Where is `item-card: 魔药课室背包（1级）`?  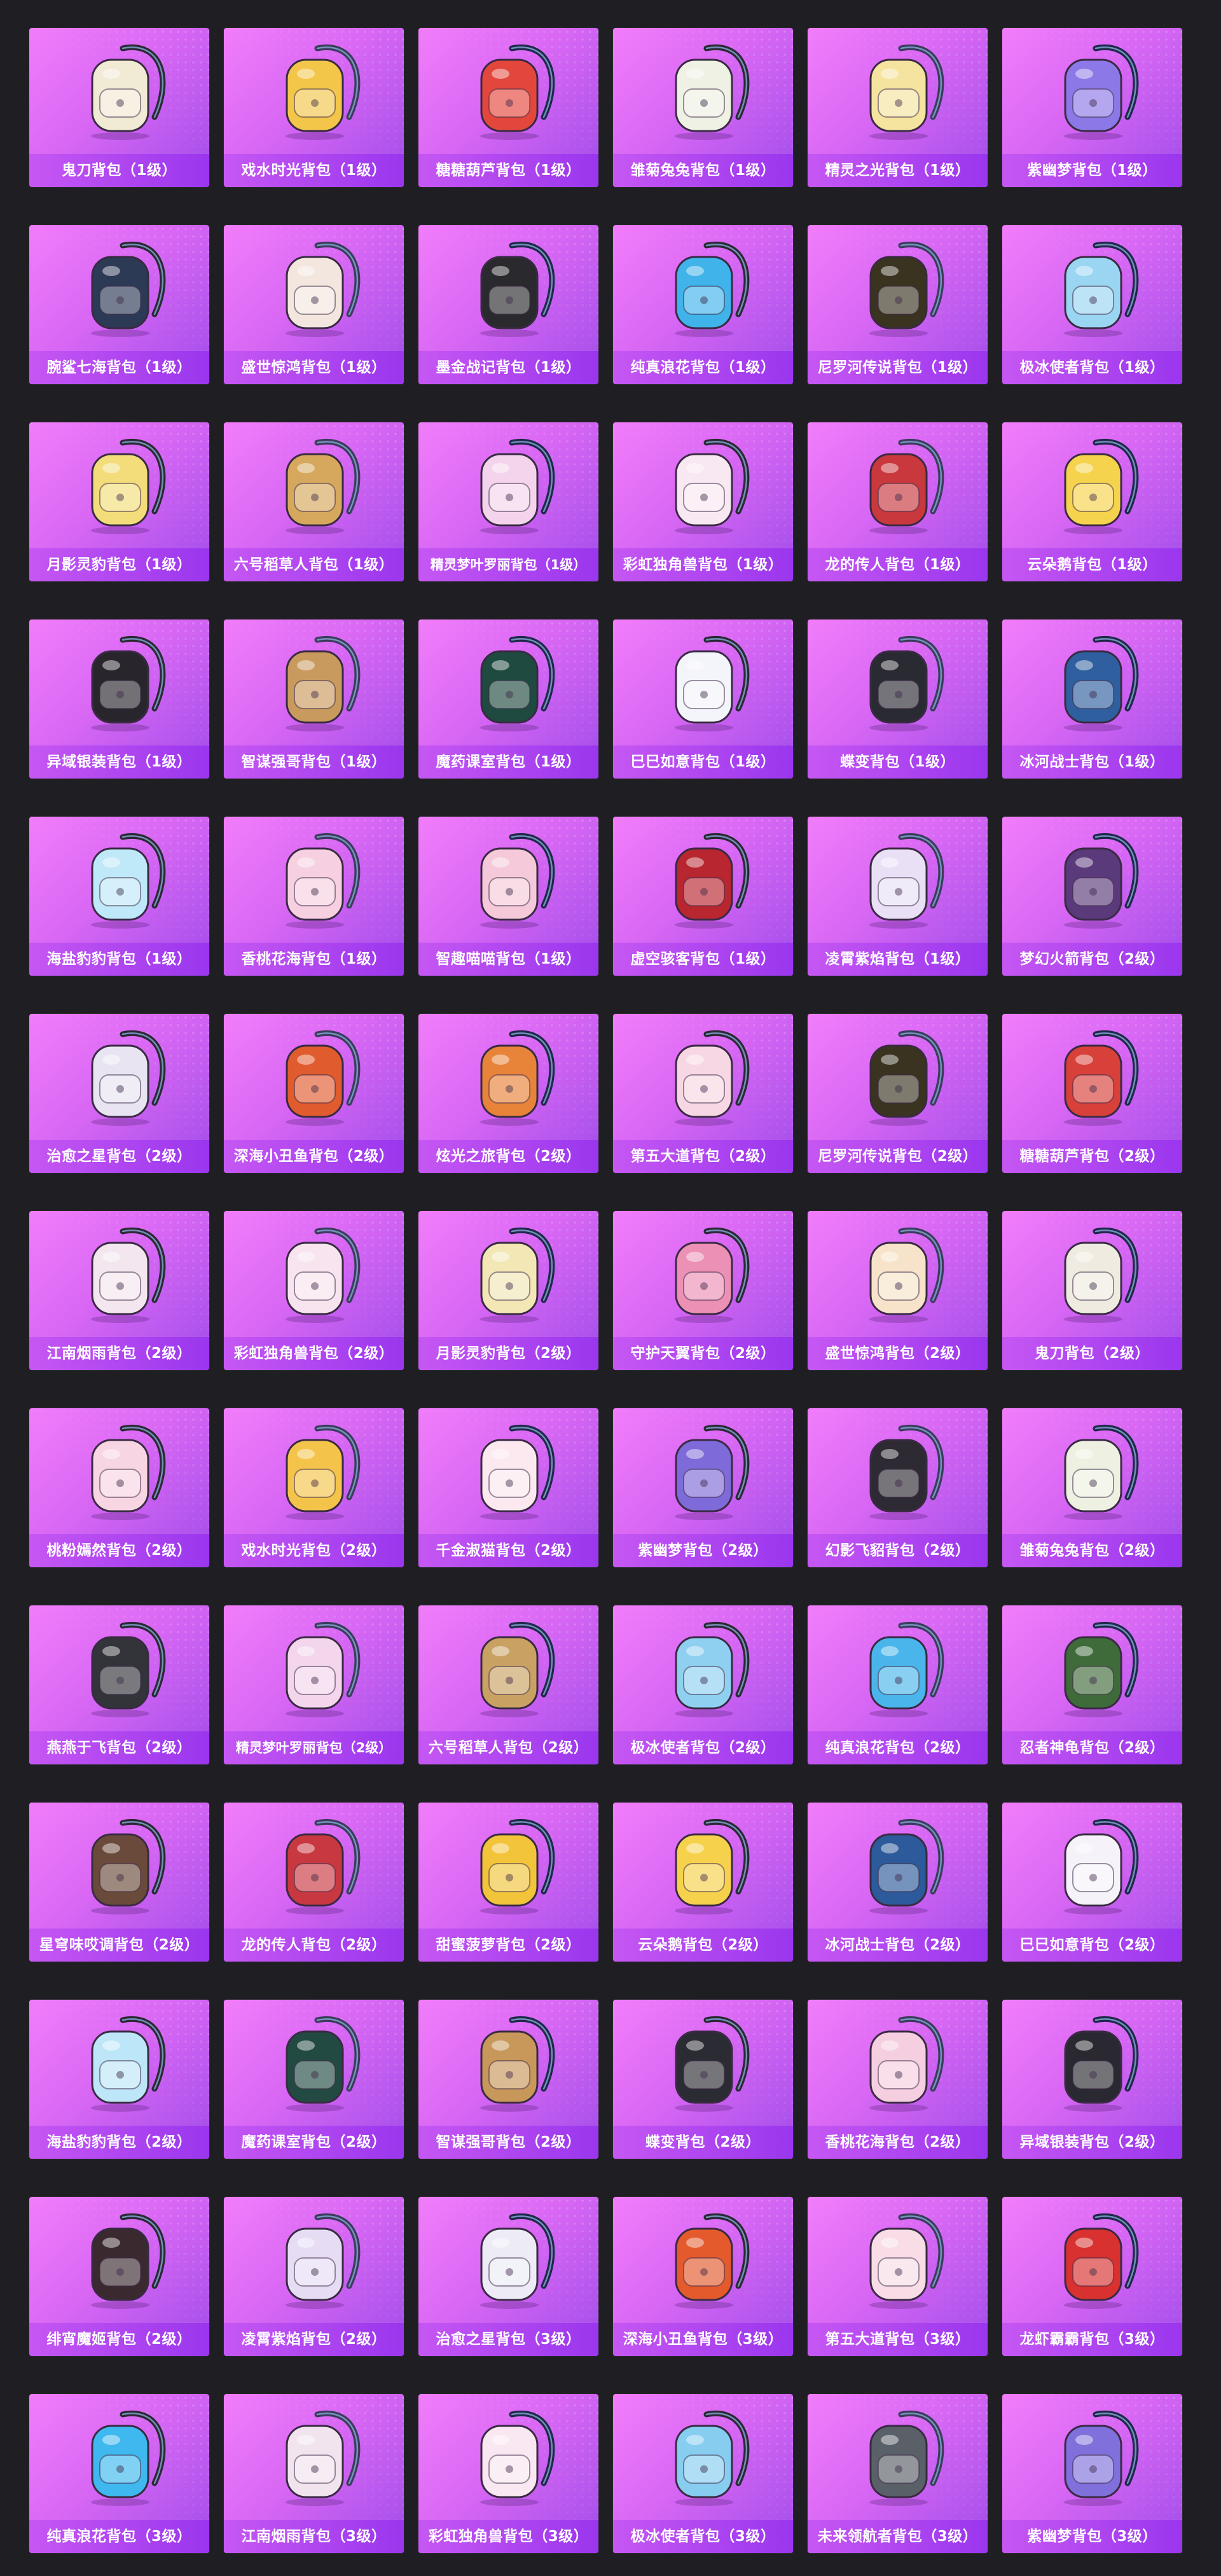
item-card: 魔药课室背包（1级） is located at coordinates (508, 699).